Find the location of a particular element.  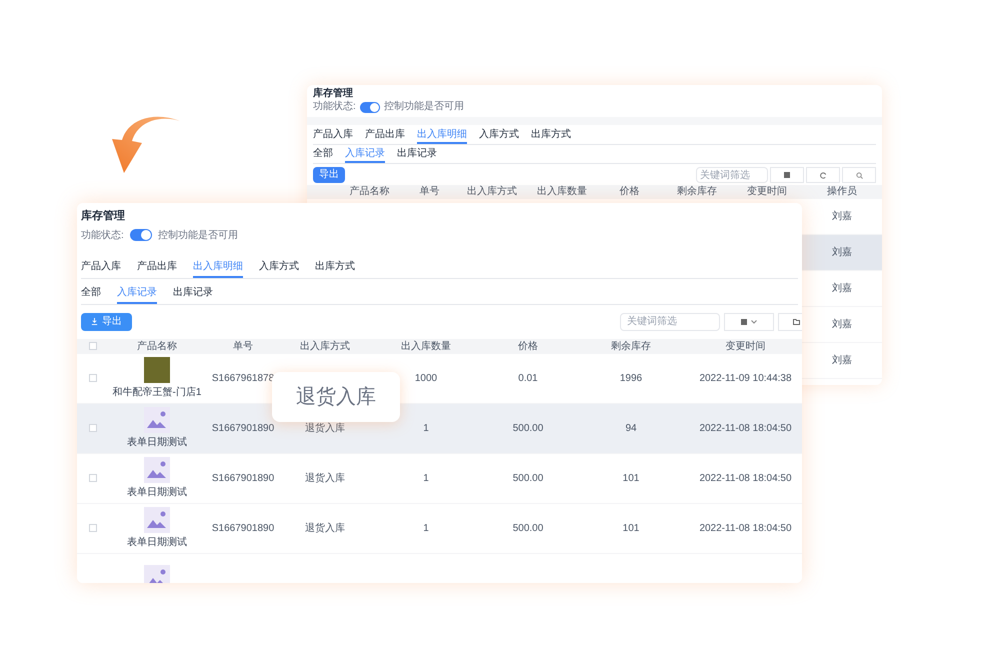

table-cell-text: 94 is located at coordinates (631, 429).